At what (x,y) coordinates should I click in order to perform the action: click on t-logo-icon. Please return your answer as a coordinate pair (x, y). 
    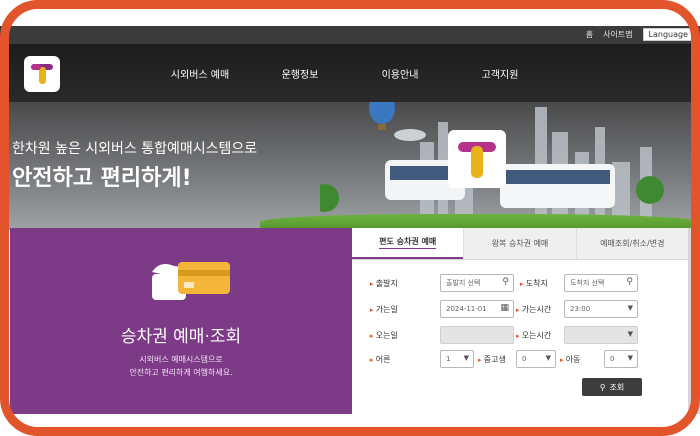
    Looking at the image, I should click on (42, 74).